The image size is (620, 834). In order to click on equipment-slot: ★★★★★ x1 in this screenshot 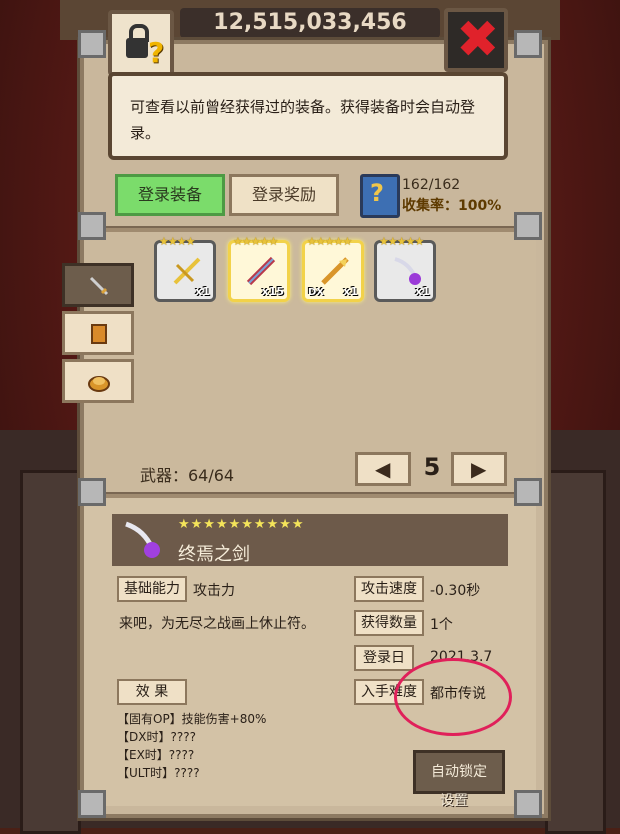, I will do `click(405, 268)`.